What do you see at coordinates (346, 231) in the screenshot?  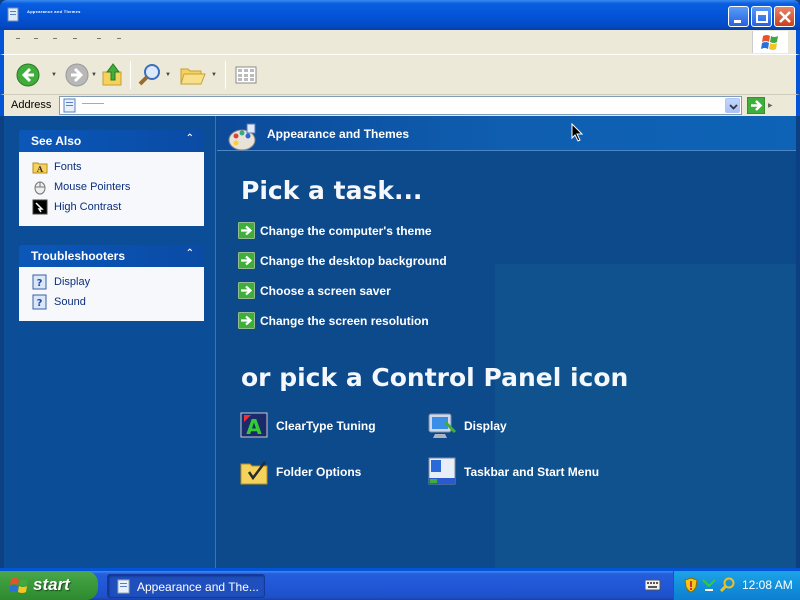 I see `task-label: Change the computer's theme` at bounding box center [346, 231].